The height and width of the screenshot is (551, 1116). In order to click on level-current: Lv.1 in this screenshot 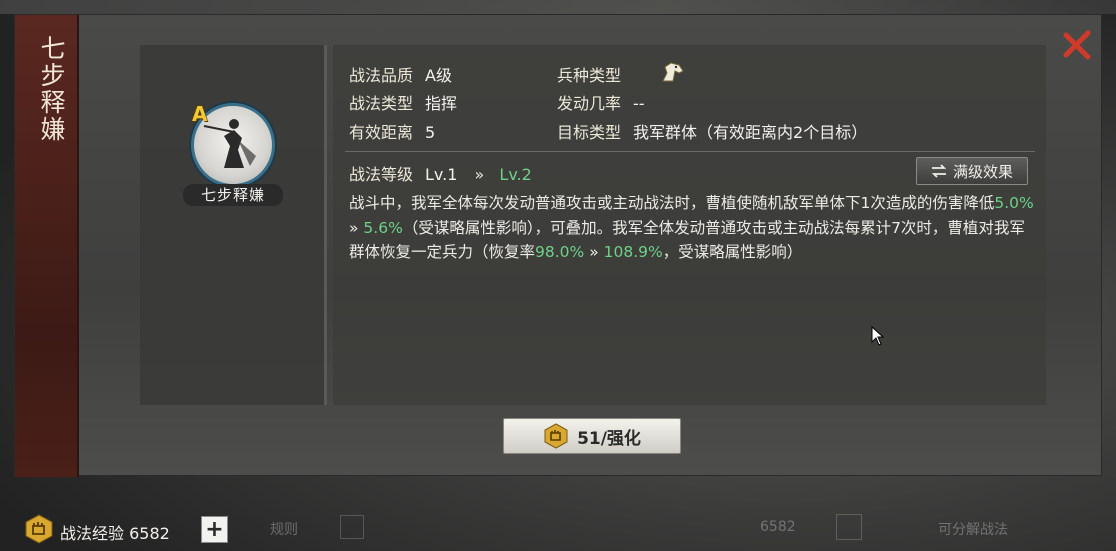, I will do `click(441, 174)`.